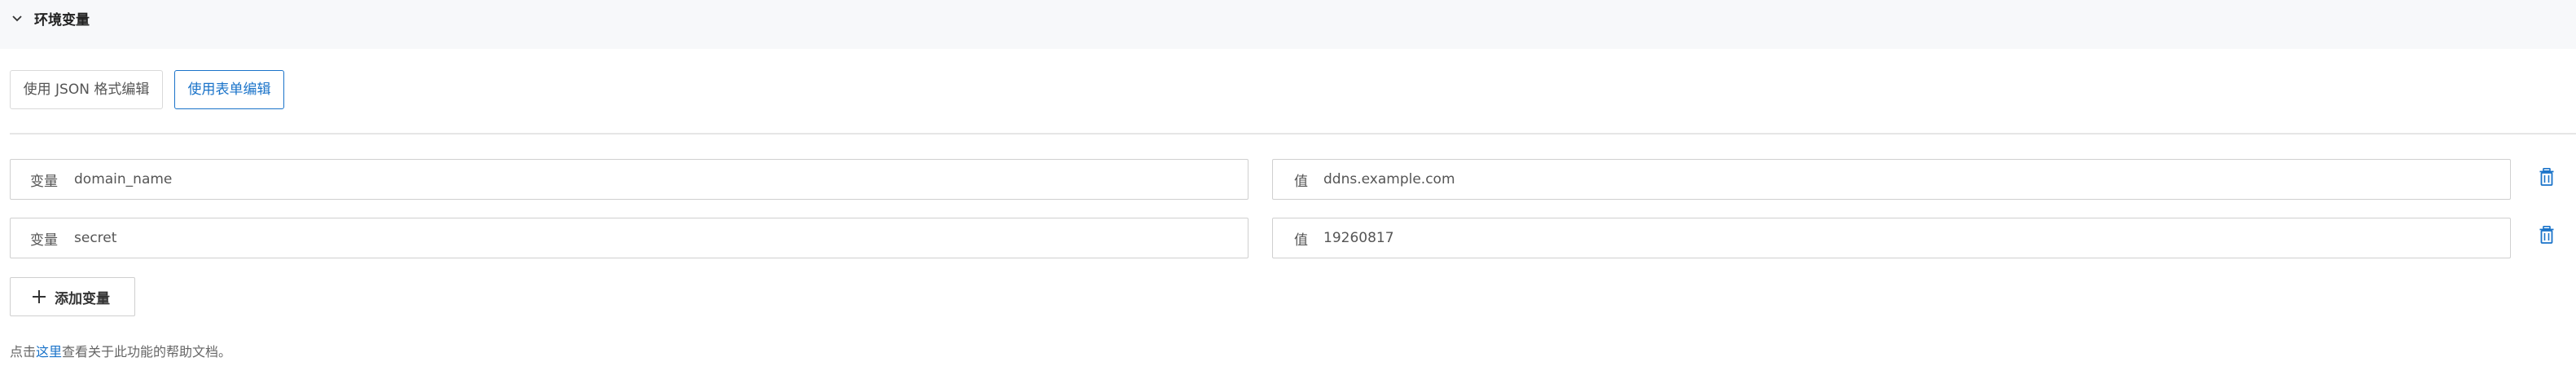  Describe the element at coordinates (1892, 179) in the screenshot. I see `variable-value-field: 值 ddns.example.com` at that location.